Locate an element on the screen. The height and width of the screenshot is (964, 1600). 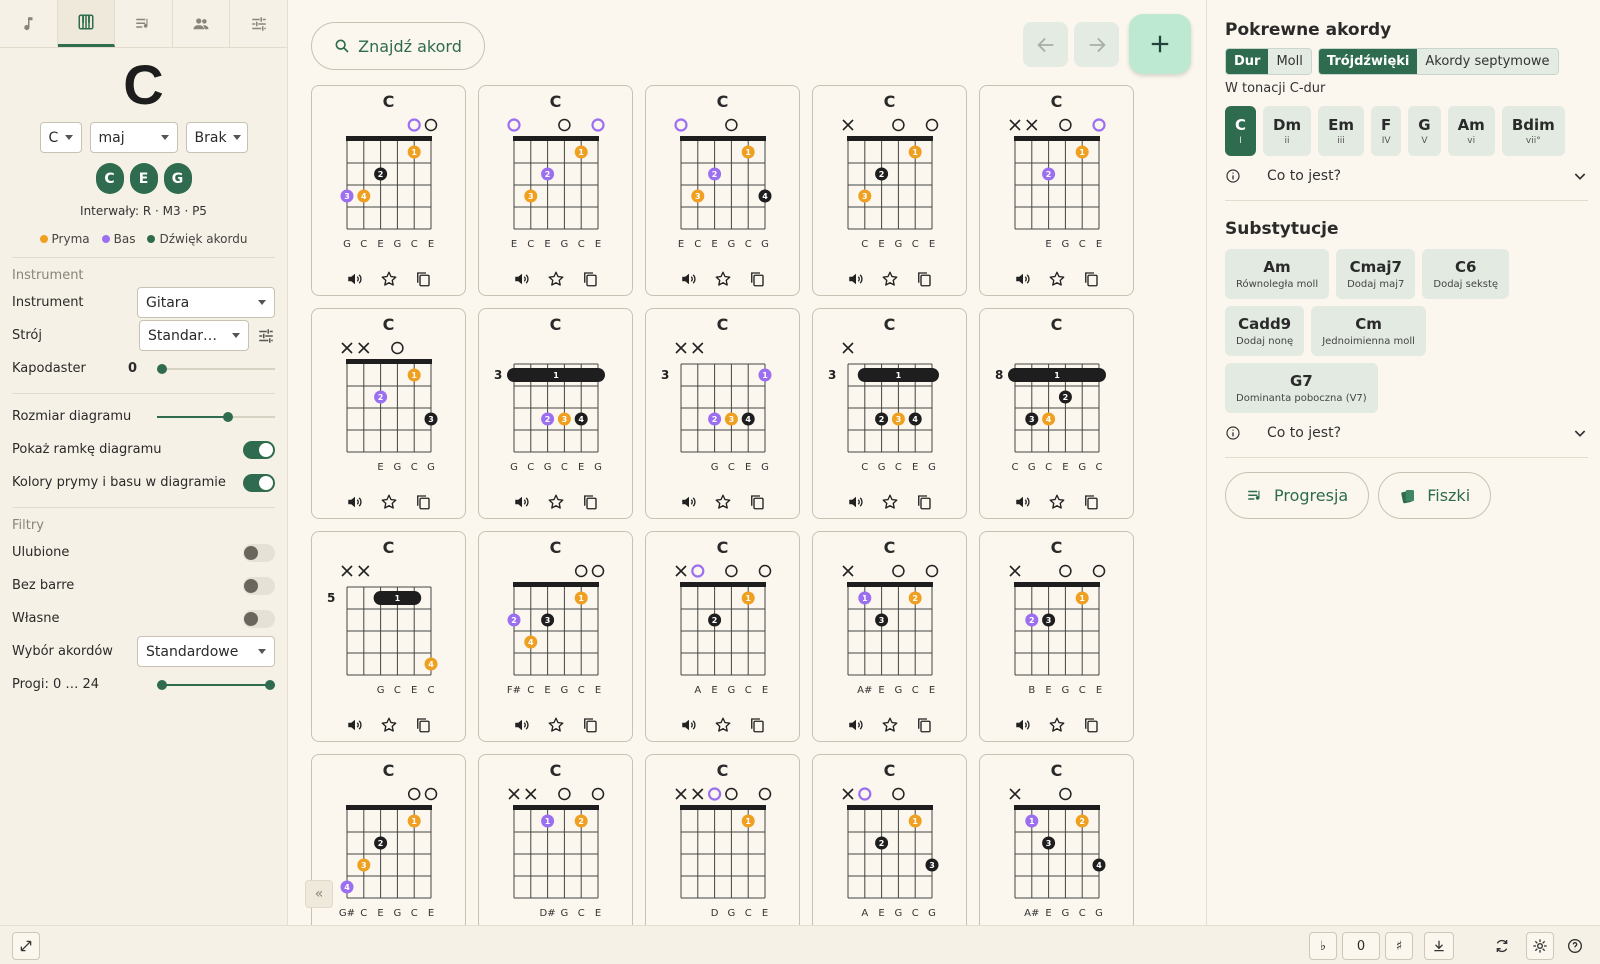
tab-piano is located at coordinates (86, 23).